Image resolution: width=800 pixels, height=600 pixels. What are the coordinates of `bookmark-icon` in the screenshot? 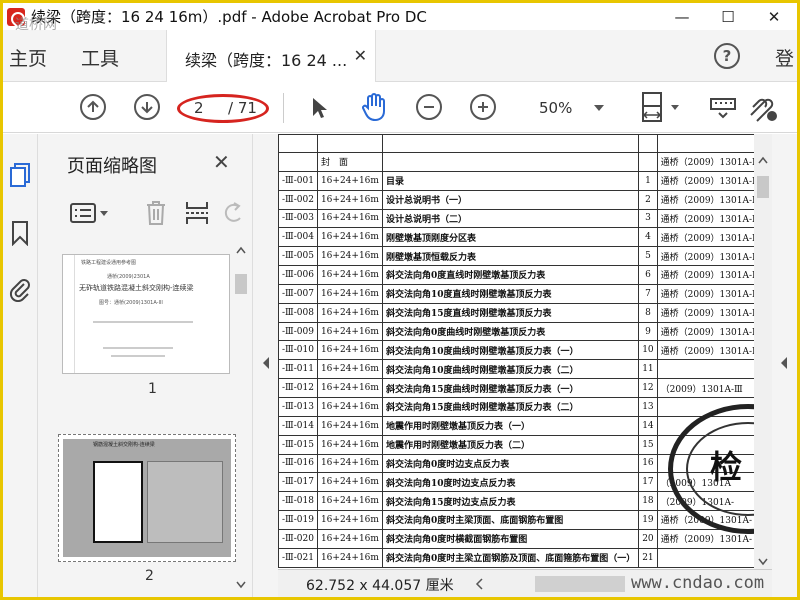 It's located at (20, 233).